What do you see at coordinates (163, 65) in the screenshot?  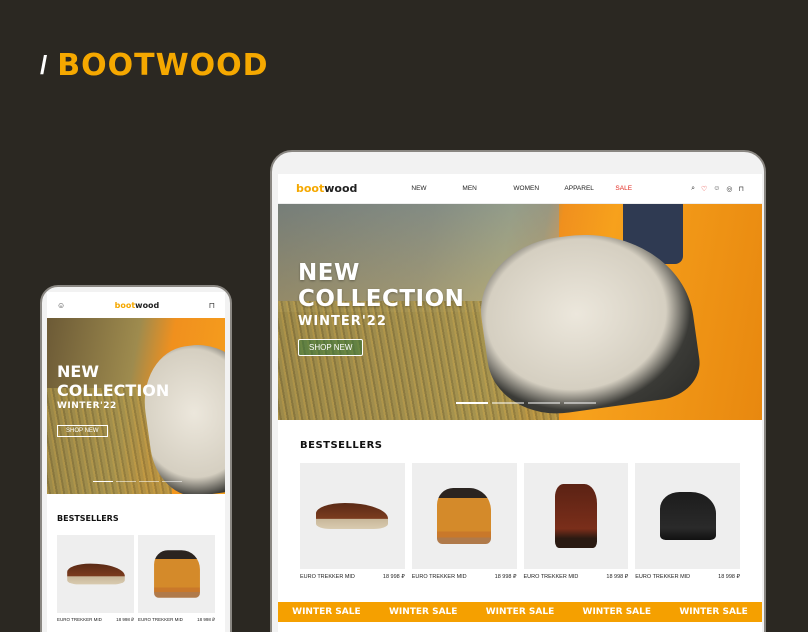 I see `brand-name: BOOTWOOD` at bounding box center [163, 65].